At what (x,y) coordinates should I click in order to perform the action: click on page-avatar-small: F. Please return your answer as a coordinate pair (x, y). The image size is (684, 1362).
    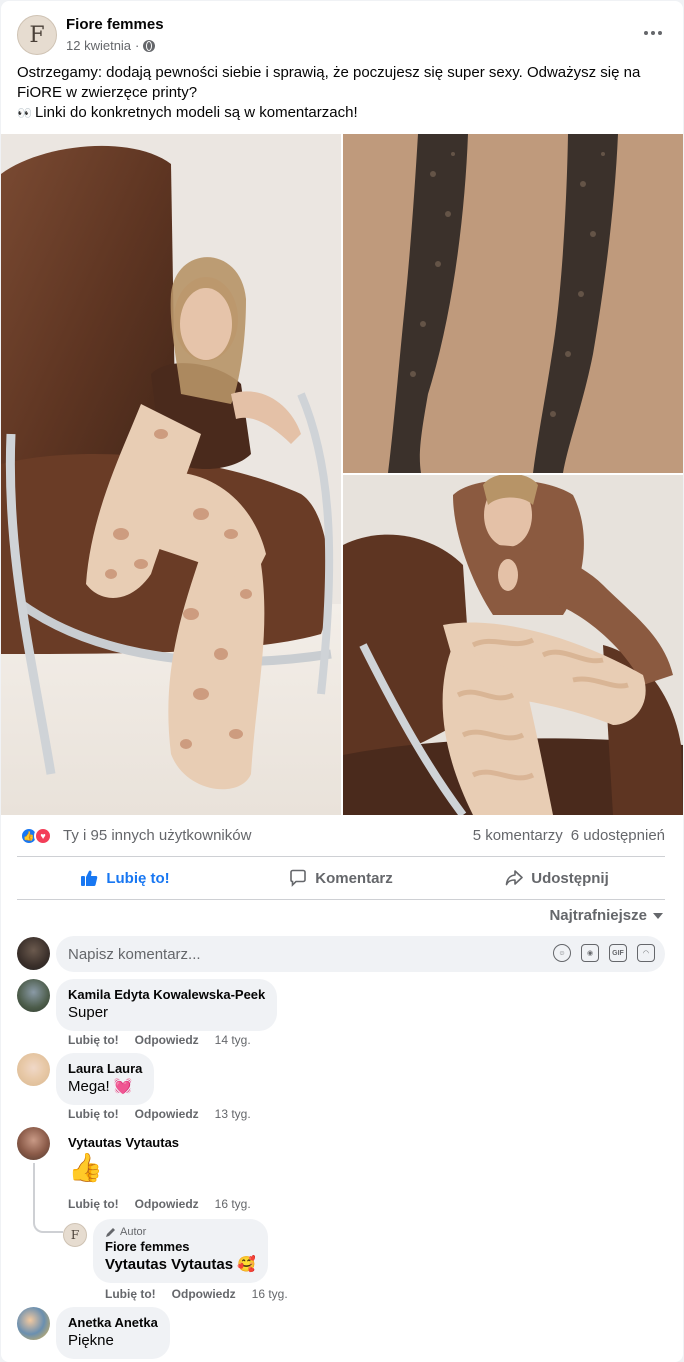
    Looking at the image, I should click on (75, 1235).